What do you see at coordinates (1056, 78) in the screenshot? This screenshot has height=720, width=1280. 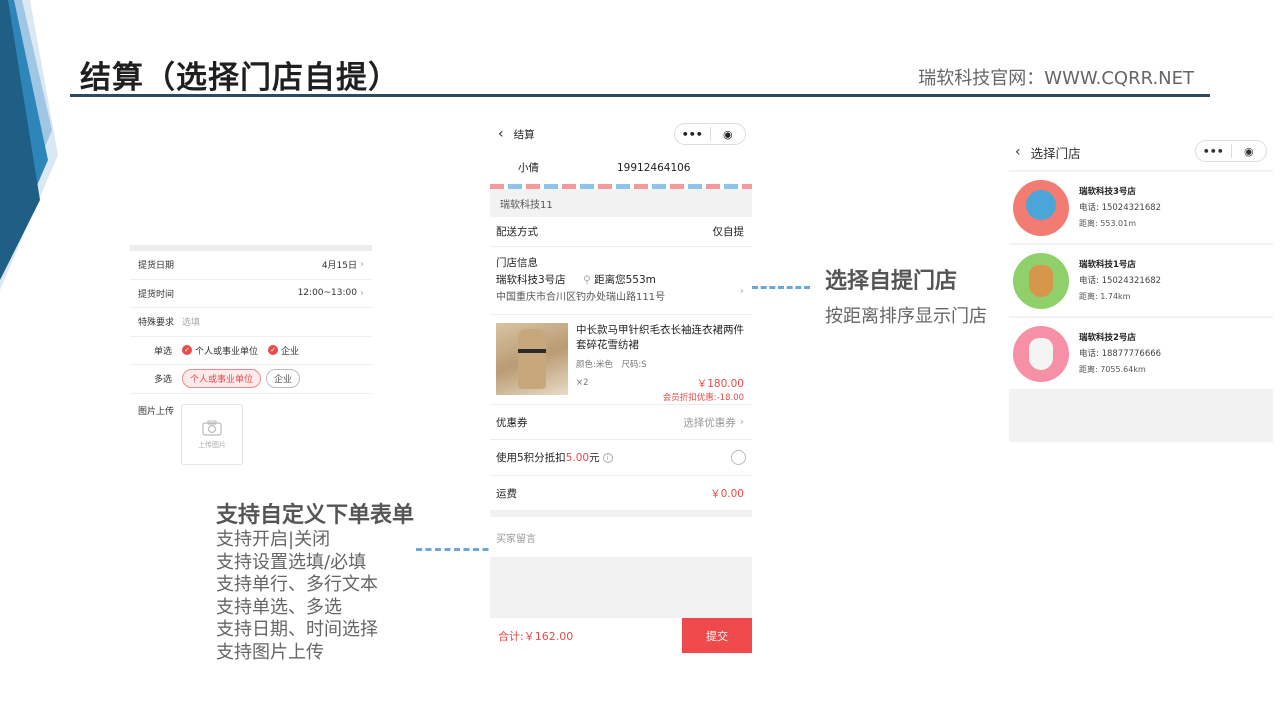 I see `site-label: 瑞软科技官网：WWW.CQRR.NET` at bounding box center [1056, 78].